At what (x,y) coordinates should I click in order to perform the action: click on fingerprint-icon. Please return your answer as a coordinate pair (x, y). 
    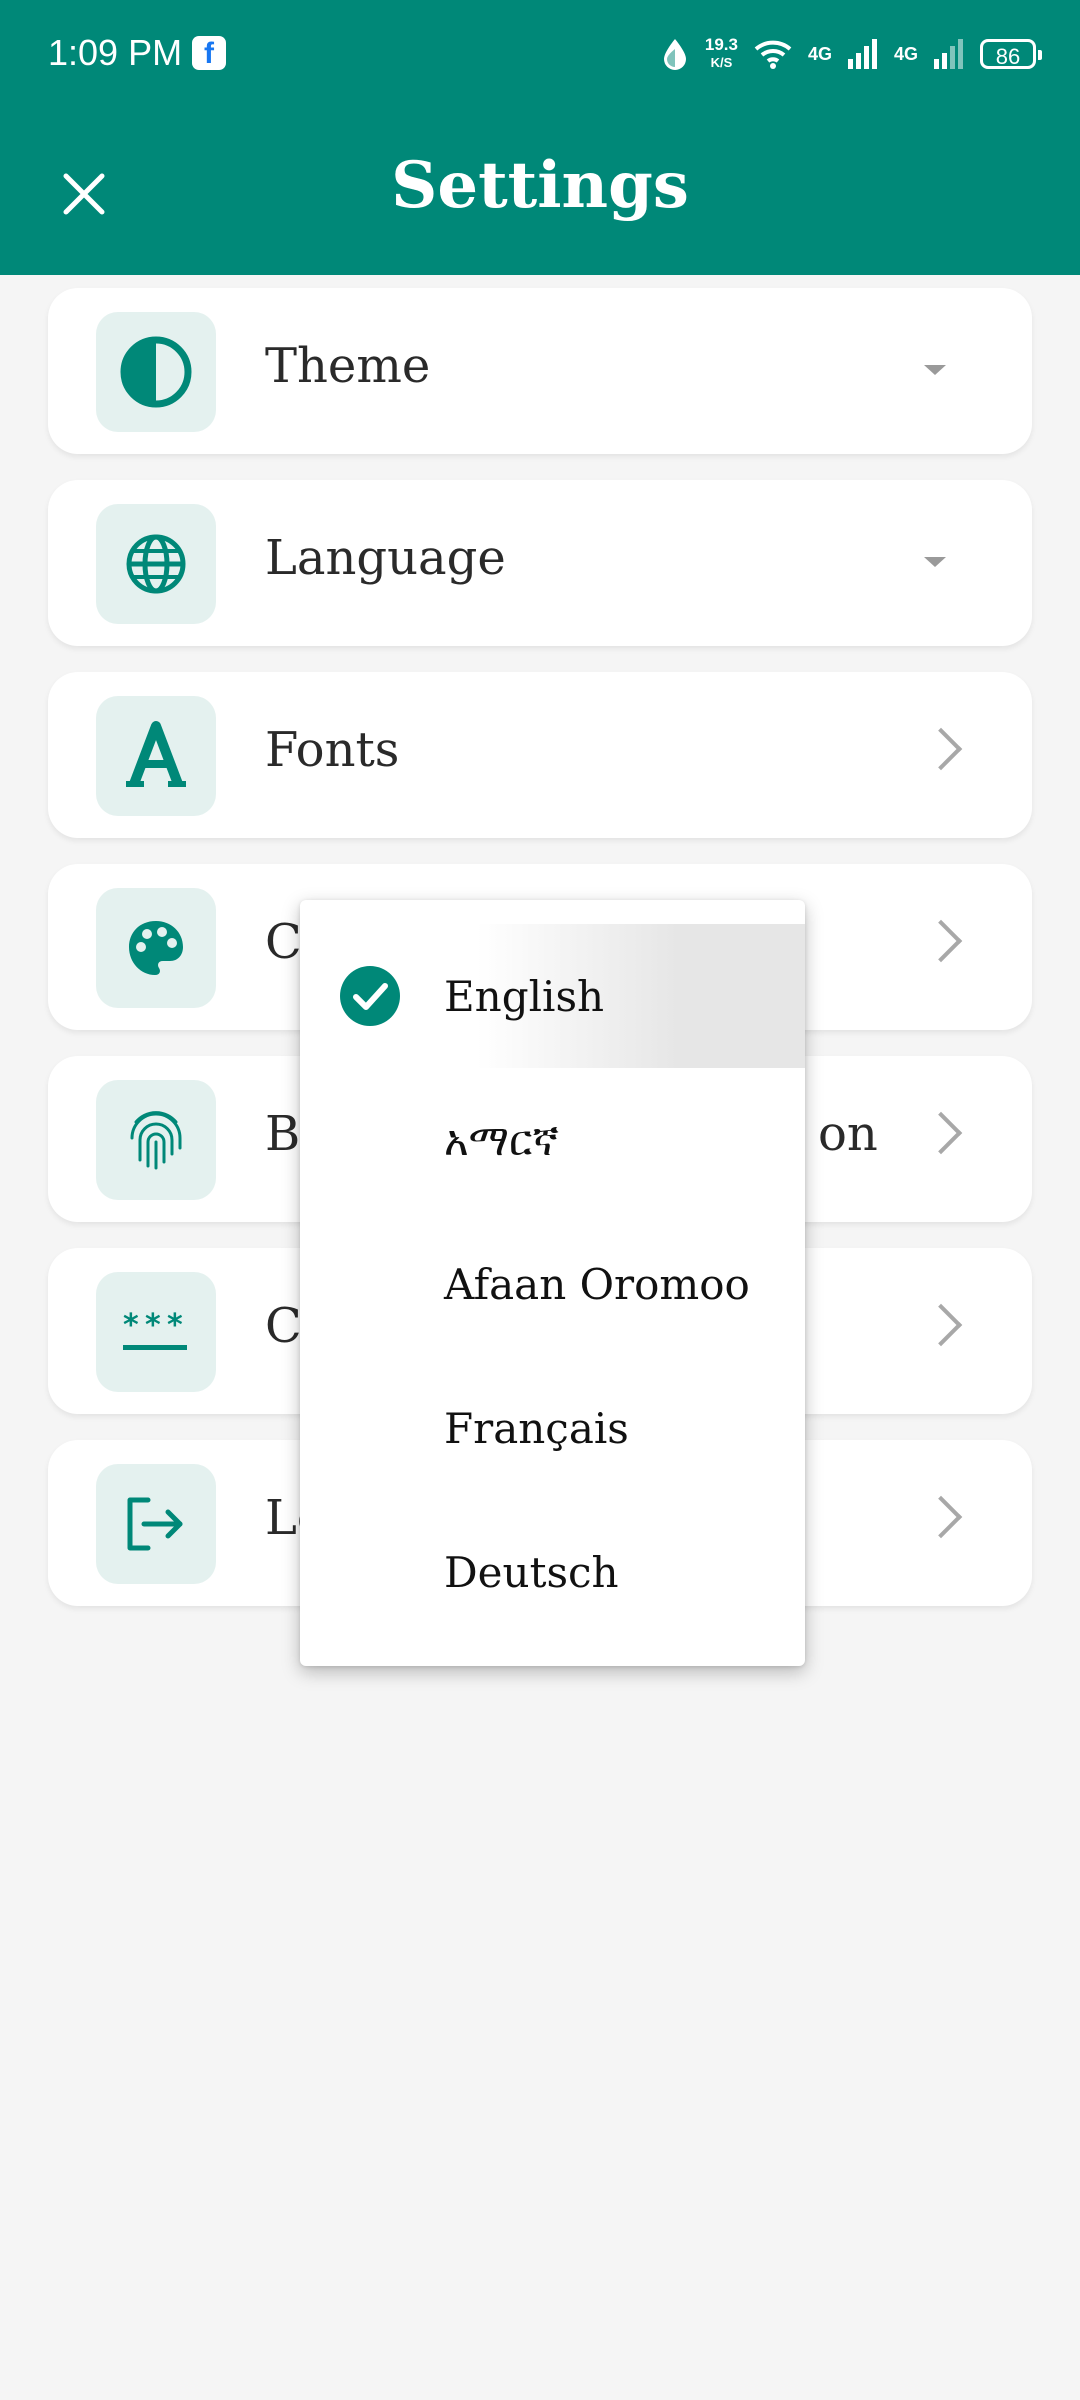
    Looking at the image, I should click on (156, 1140).